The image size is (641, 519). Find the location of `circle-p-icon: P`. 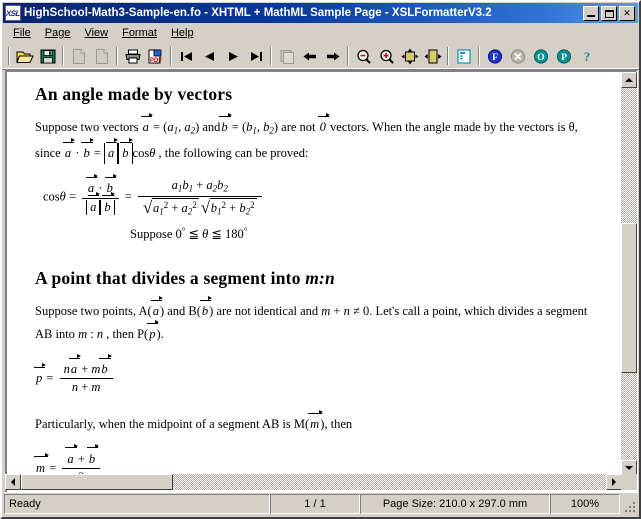

circle-p-icon: P is located at coordinates (563, 56).